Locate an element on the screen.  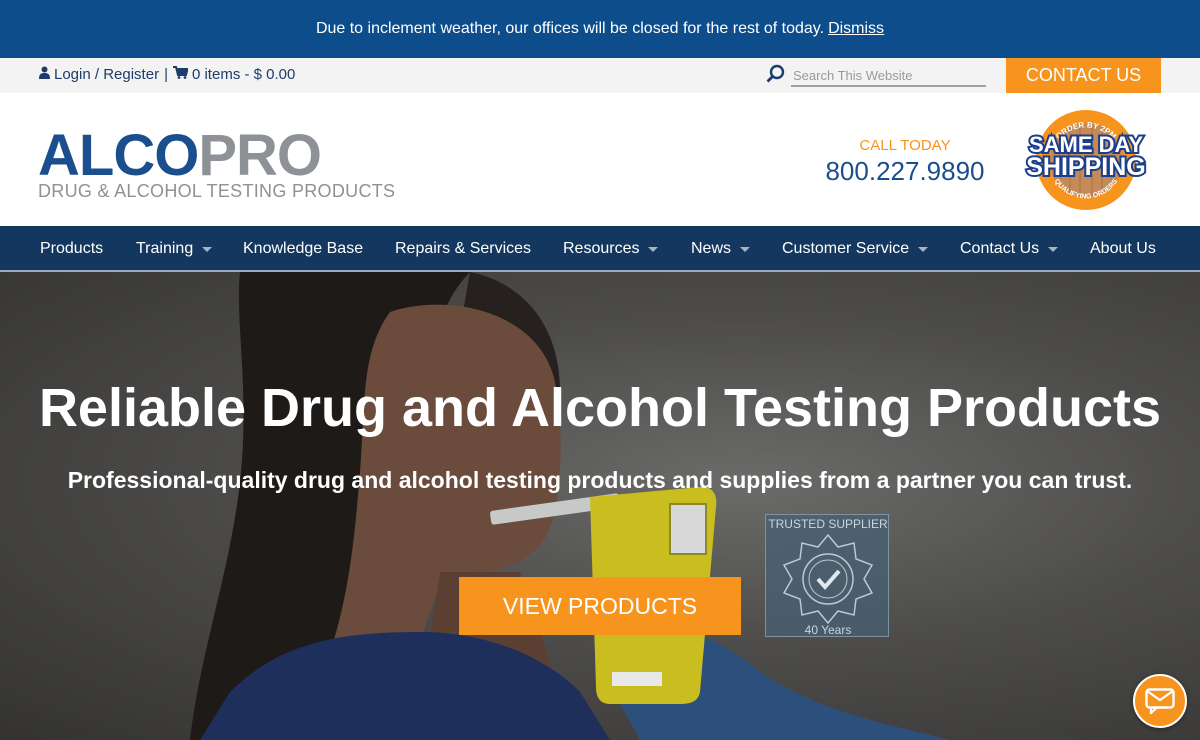
nav-item-repairs-services: Repairs & Services is located at coordinates (463, 249).